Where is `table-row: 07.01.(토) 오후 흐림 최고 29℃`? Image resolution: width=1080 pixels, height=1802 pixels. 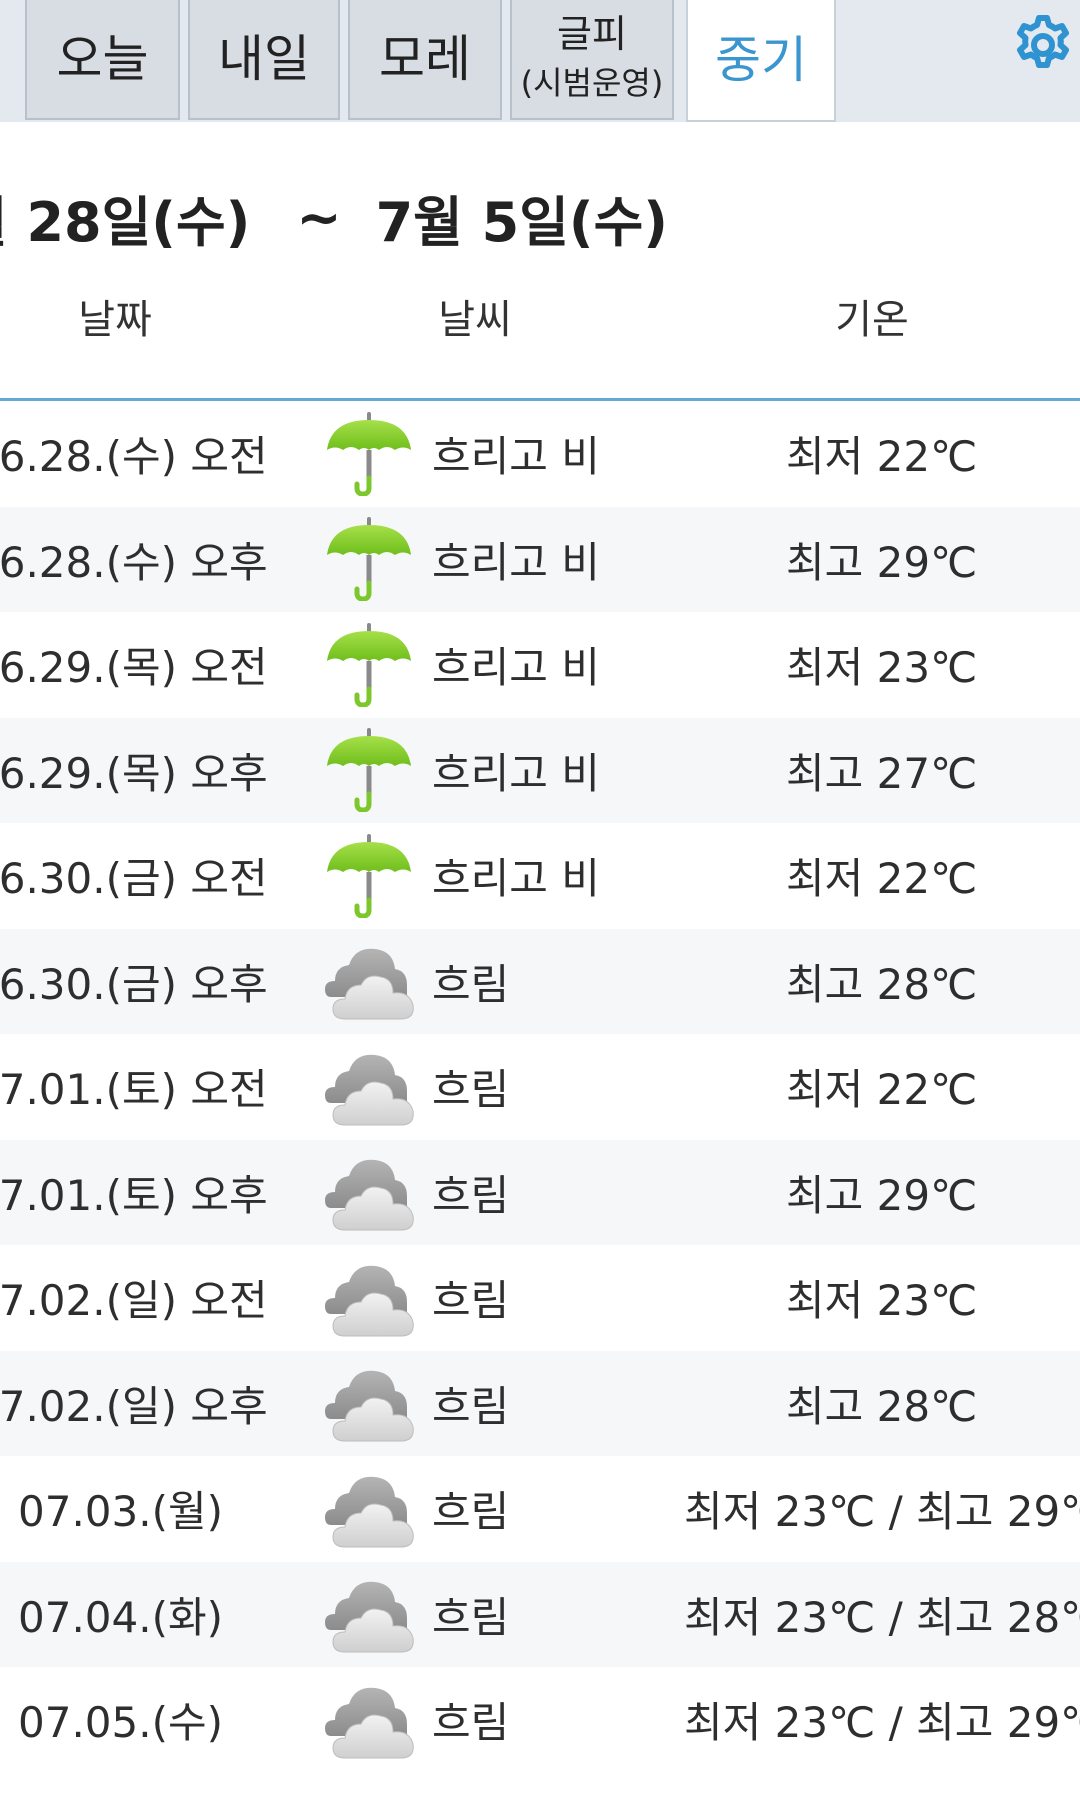
table-row: 07.01.(토) 오후 흐림 최고 29℃ is located at coordinates (540, 1192).